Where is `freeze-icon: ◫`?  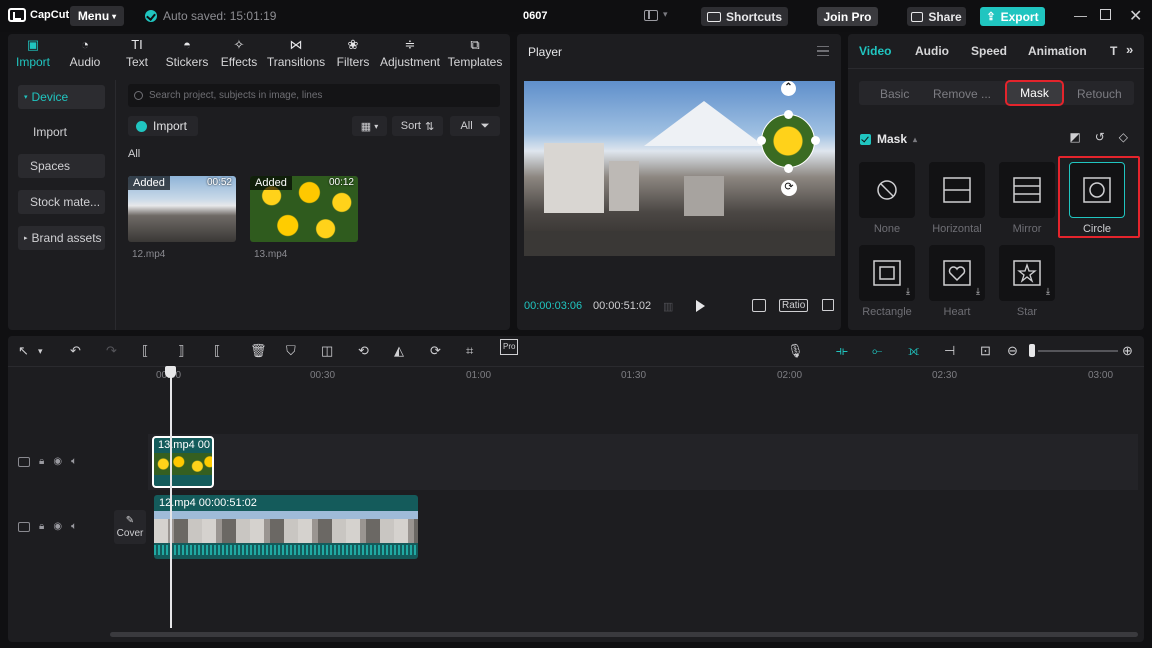 freeze-icon: ◫ is located at coordinates (327, 351).